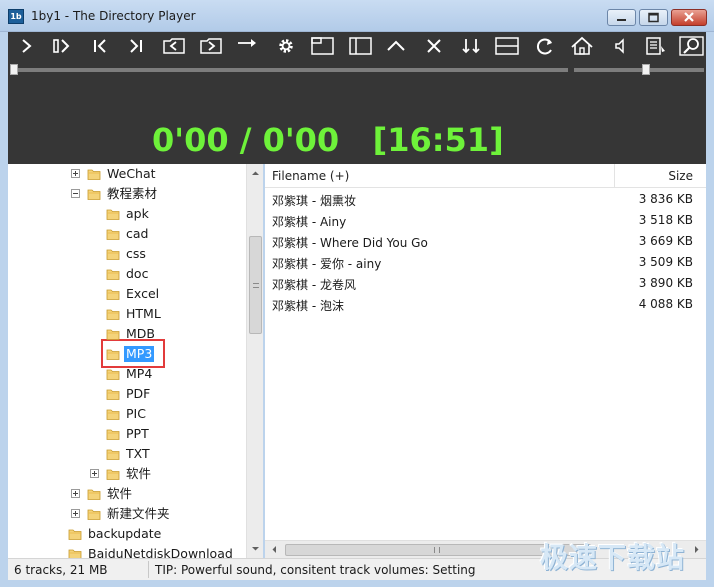 The image size is (714, 587). I want to click on split-view-button, so click(507, 46).